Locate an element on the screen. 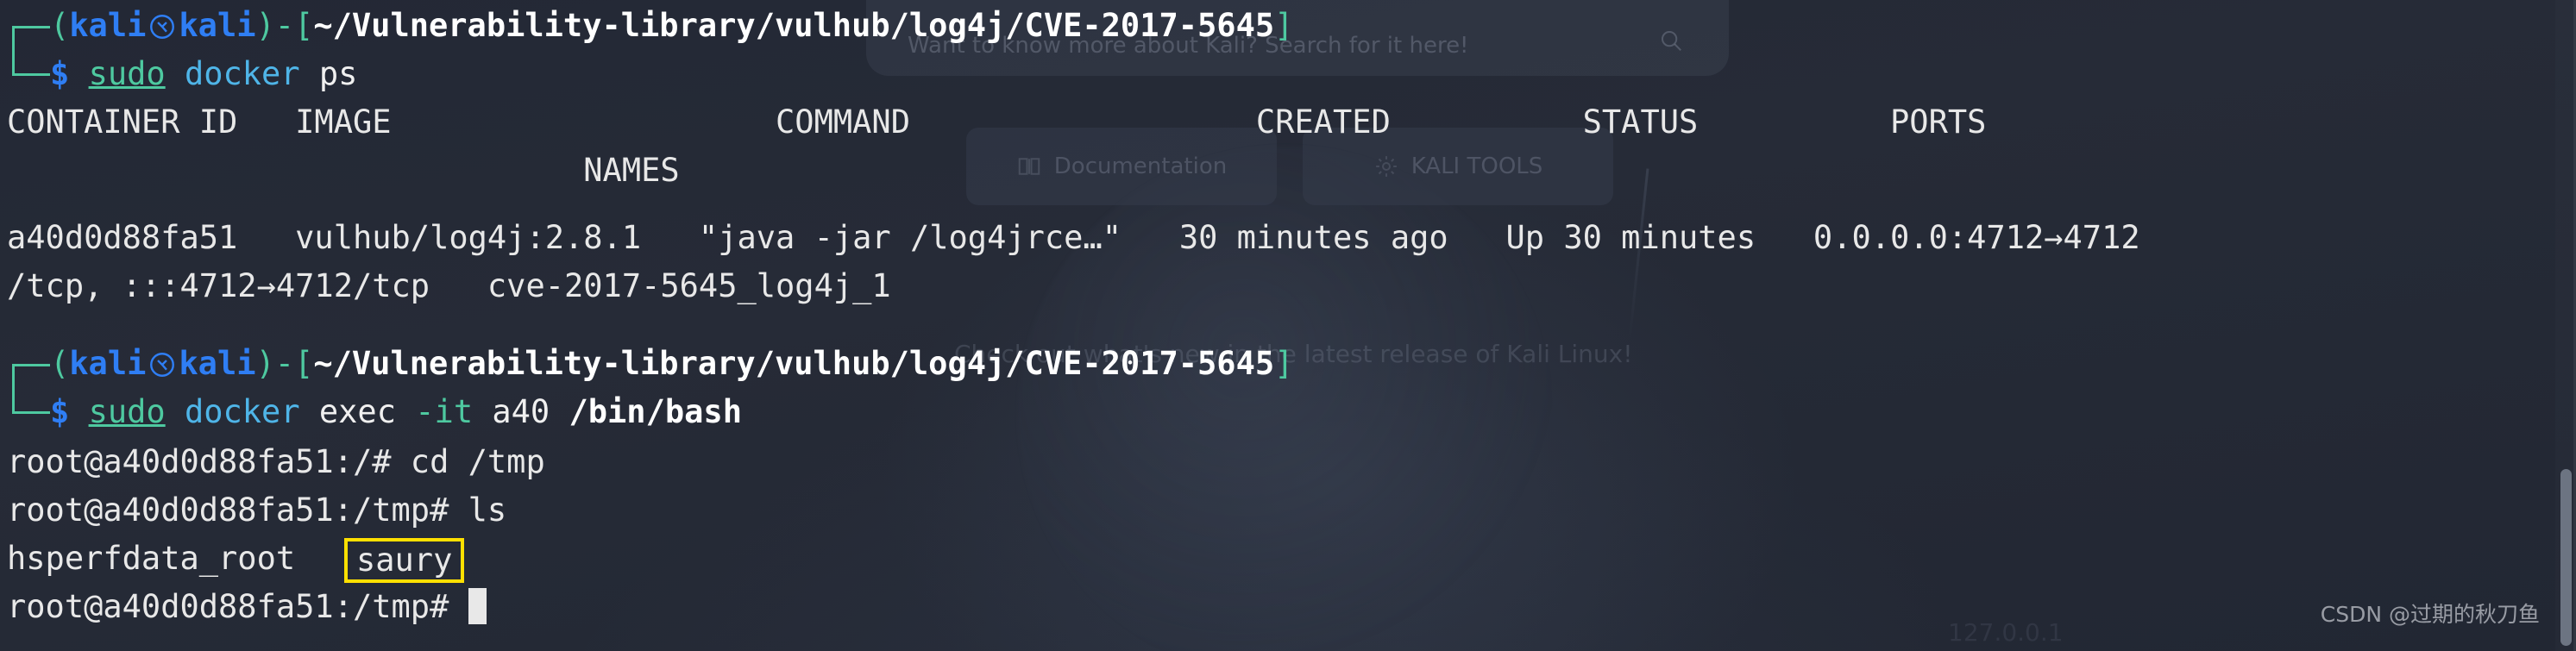 The image size is (2576, 651). scrollbar-thumb is located at coordinates (2566, 557).